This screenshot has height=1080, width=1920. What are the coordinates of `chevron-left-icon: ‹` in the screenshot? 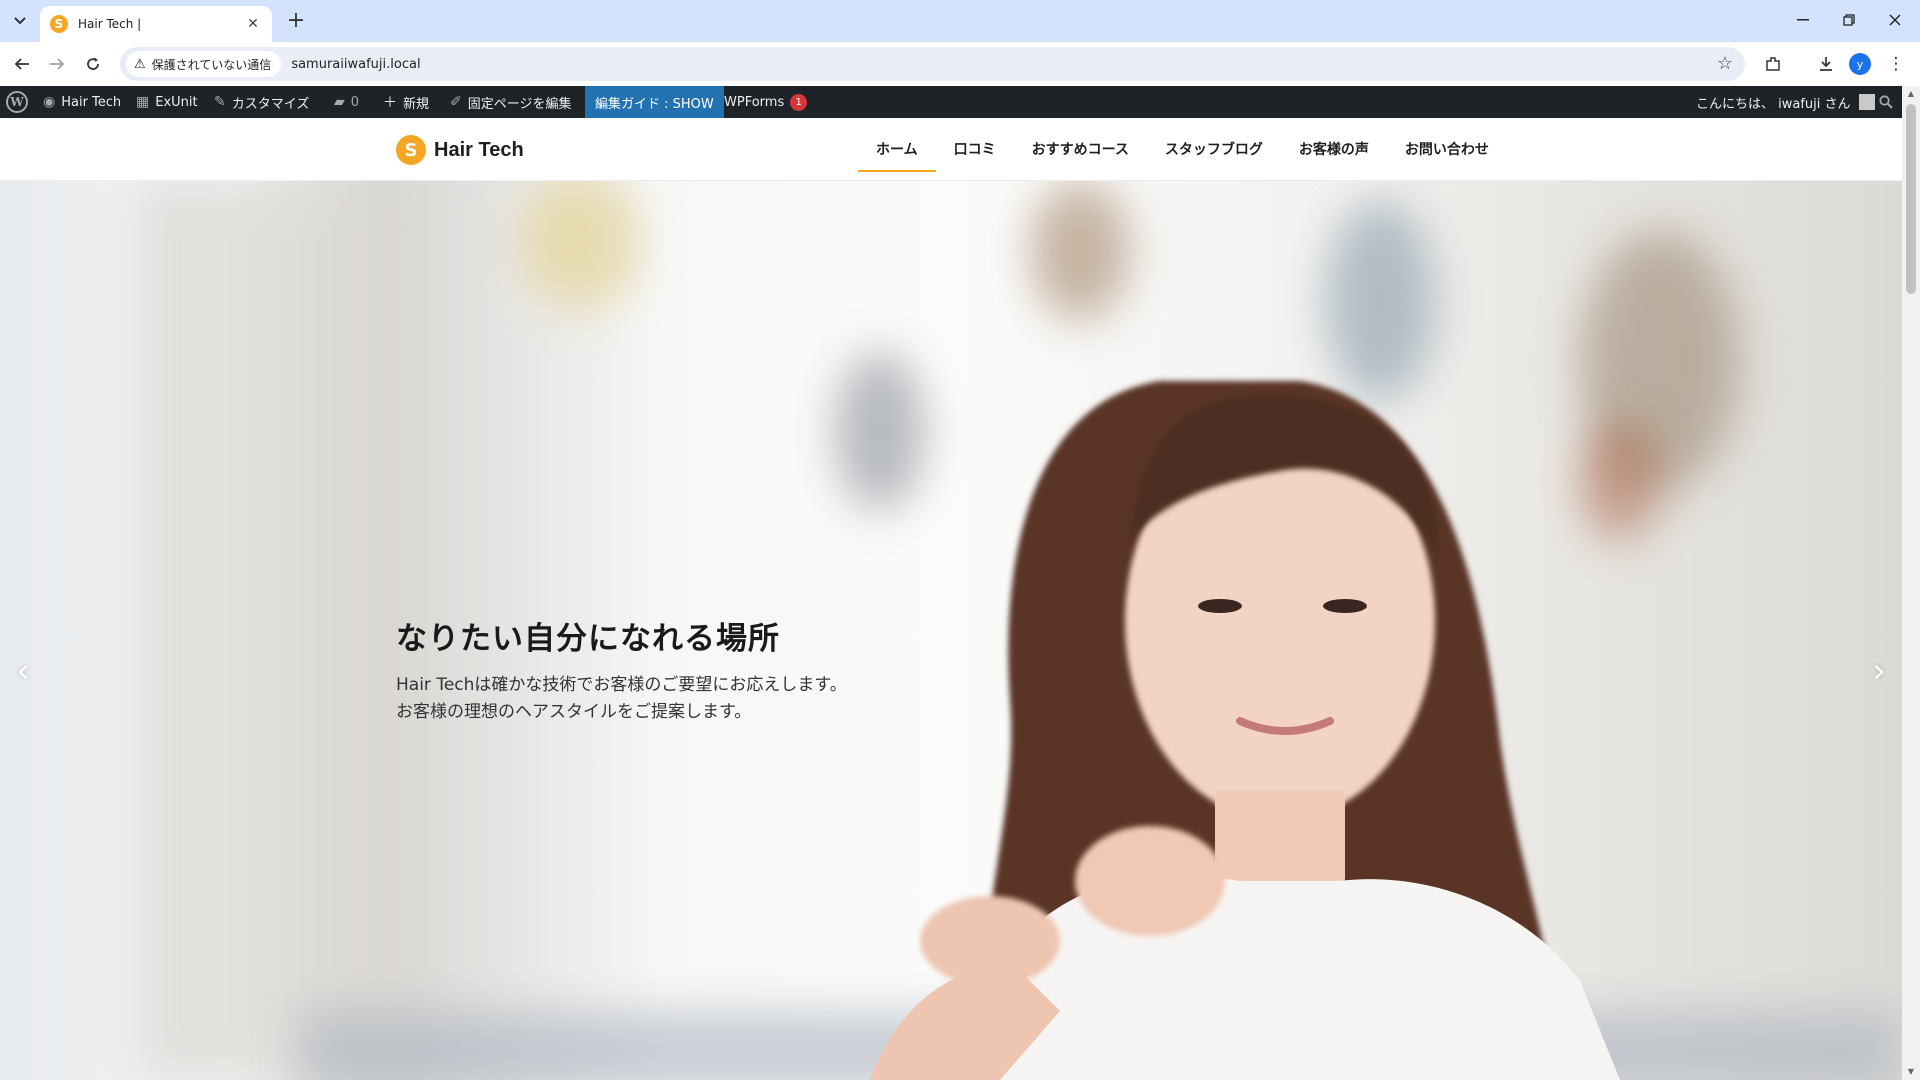 It's located at (23, 671).